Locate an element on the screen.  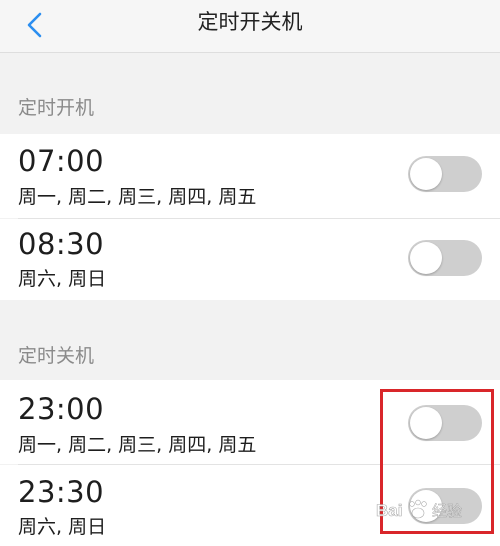
list-item-power-on-2: 08:30 周六, 周日 is located at coordinates (250, 259).